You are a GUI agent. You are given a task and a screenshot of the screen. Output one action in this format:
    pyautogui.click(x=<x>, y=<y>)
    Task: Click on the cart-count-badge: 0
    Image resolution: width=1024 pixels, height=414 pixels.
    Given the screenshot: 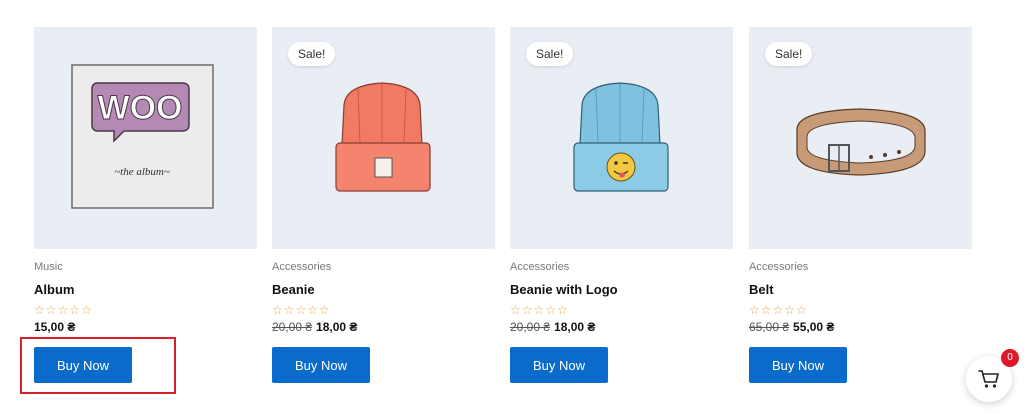 What is the action you would take?
    pyautogui.click(x=1010, y=358)
    